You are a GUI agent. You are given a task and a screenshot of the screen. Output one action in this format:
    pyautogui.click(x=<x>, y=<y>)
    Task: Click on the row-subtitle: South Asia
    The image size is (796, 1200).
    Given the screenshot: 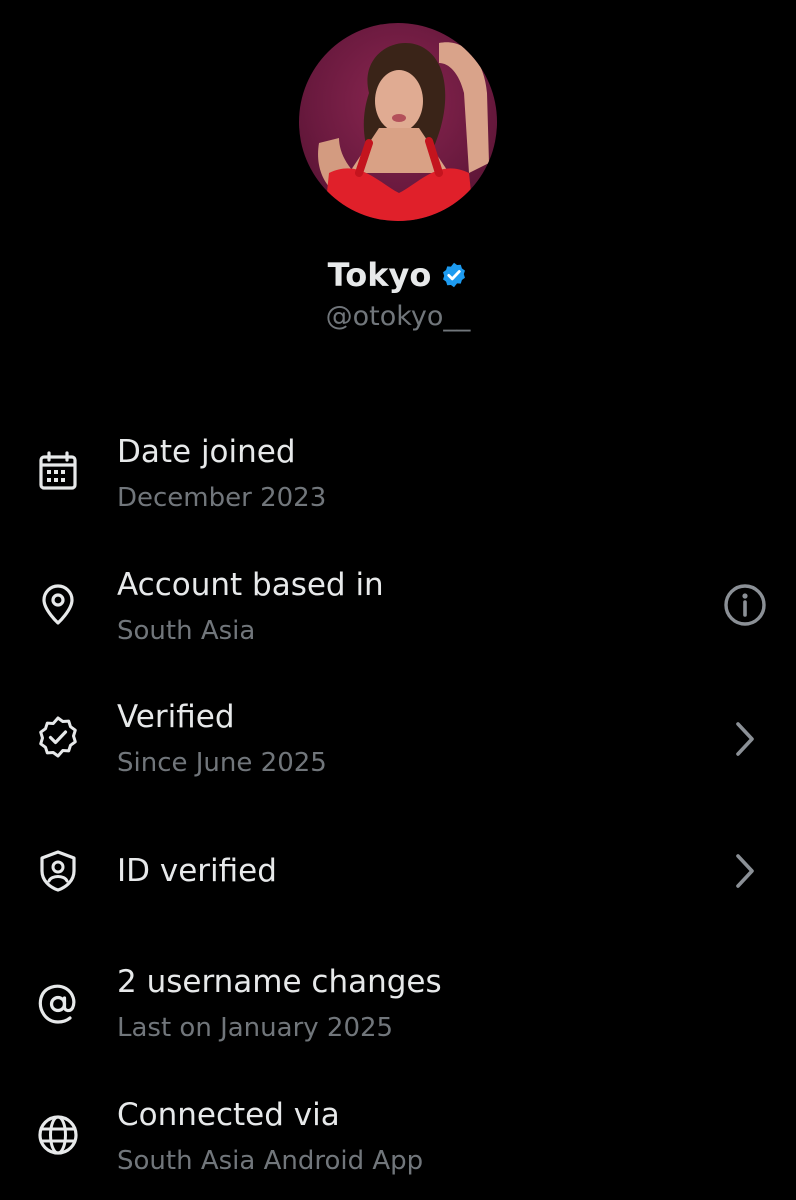 What is the action you would take?
    pyautogui.click(x=186, y=631)
    